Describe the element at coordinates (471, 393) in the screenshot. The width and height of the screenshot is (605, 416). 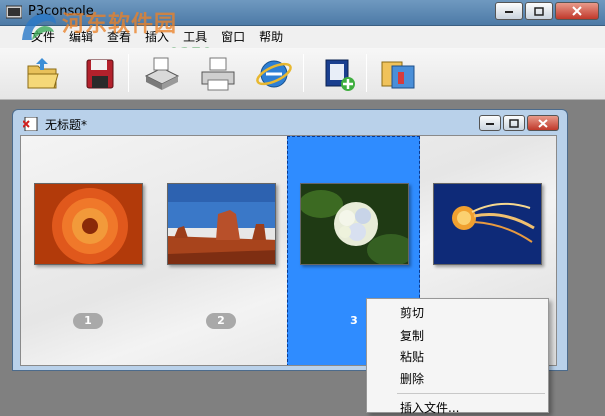
I see `menu-separator` at that location.